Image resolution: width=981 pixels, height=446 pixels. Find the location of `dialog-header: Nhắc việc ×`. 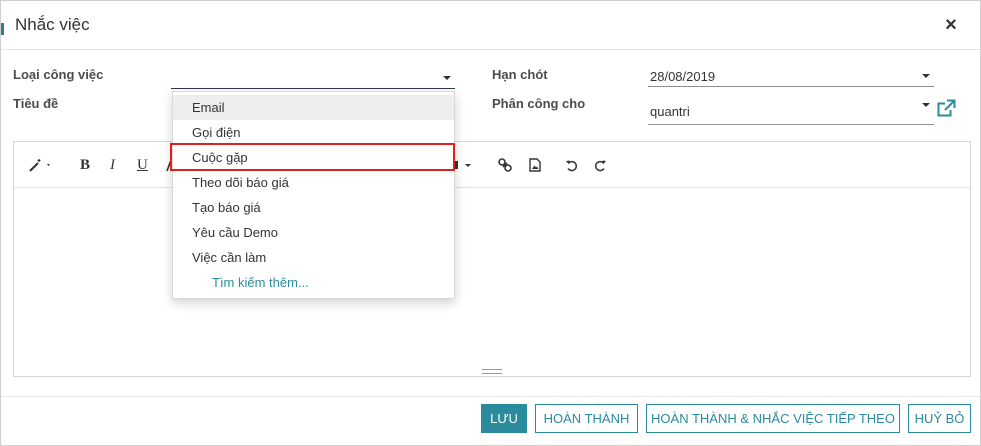

dialog-header: Nhắc việc × is located at coordinates (490, 25).